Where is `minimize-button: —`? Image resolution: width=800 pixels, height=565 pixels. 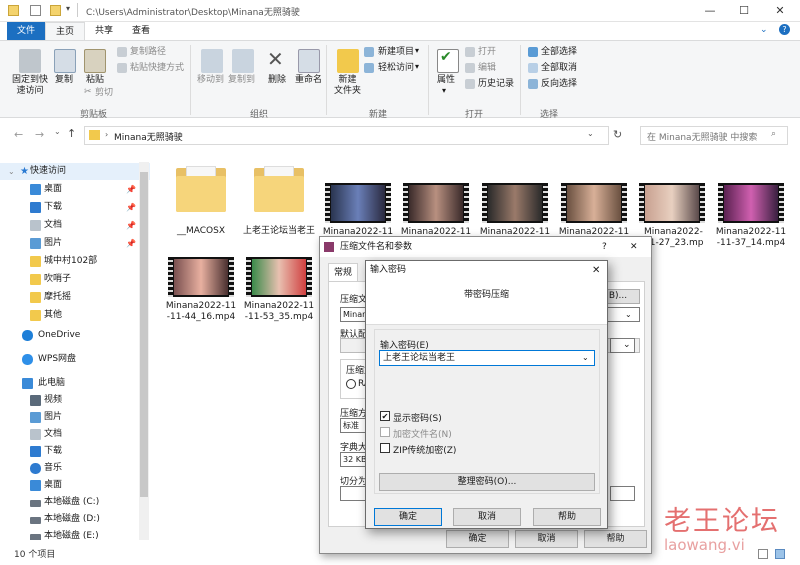
minimize-button: — is located at coordinates (710, 11).